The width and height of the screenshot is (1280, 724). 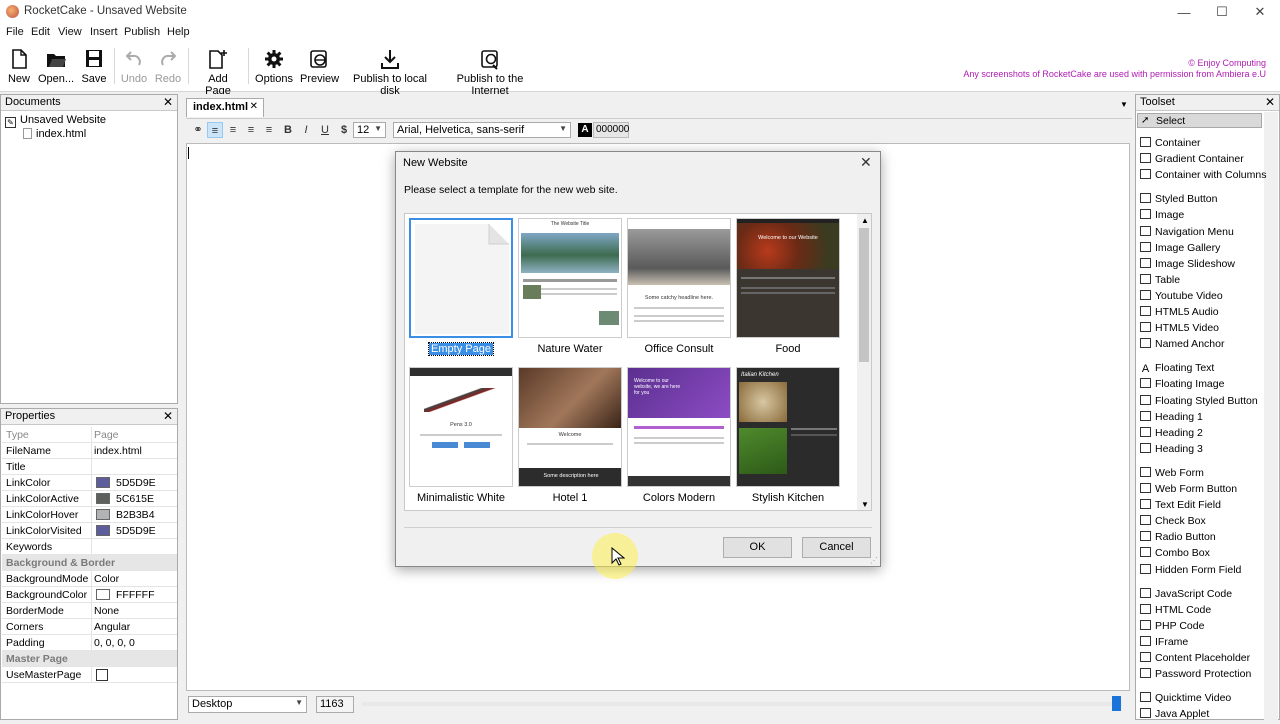 I want to click on tool-floating-text: A Floating Text, so click(x=1177, y=370).